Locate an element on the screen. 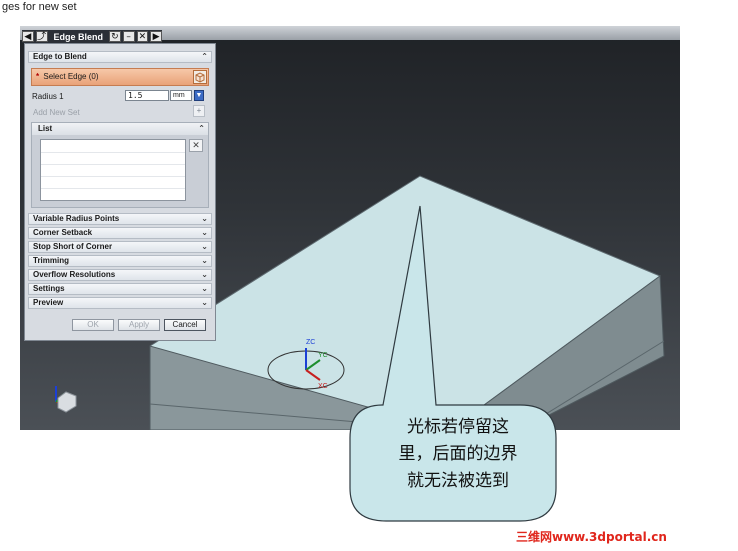 This screenshot has width=738, height=551. watermark: 三维网www.3dportal.cn is located at coordinates (591, 537).